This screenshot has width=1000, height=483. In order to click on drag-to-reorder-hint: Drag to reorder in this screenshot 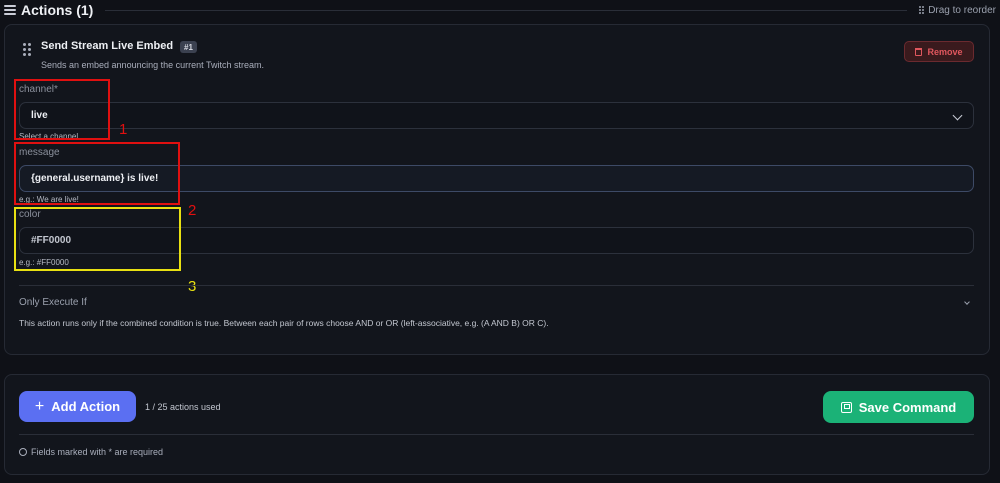, I will do `click(957, 10)`.